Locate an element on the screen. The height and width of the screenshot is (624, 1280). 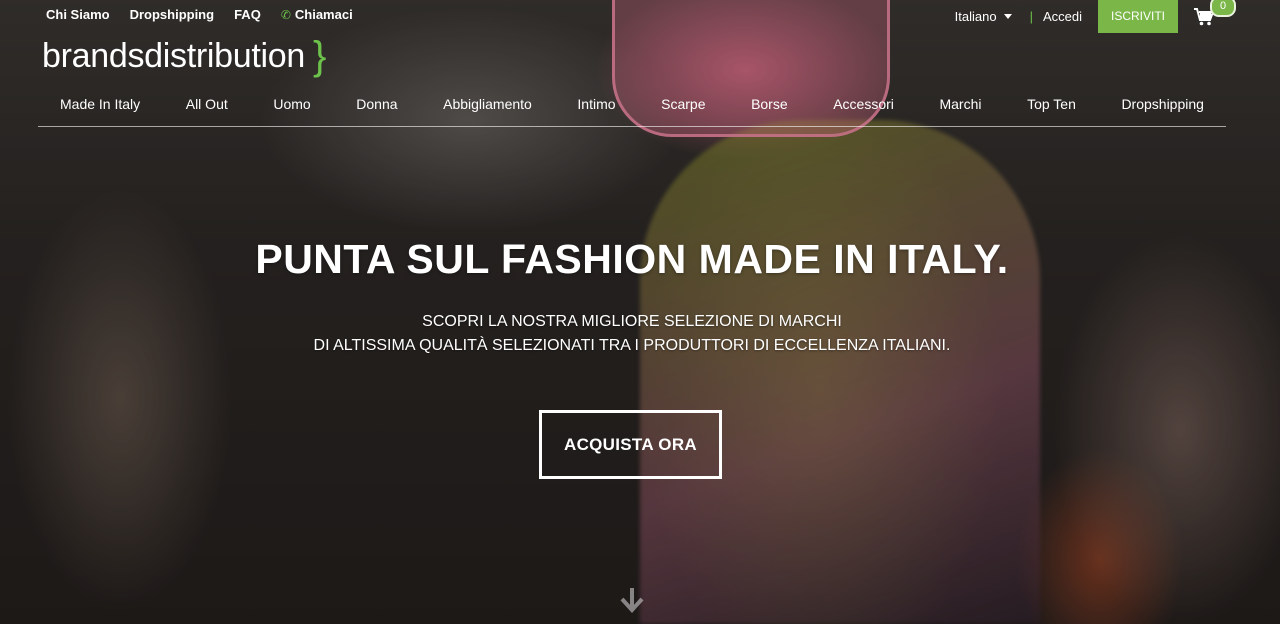
top-right-controls: Italiano | Accedi ISCRIVITI 0 is located at coordinates (1095, 16).